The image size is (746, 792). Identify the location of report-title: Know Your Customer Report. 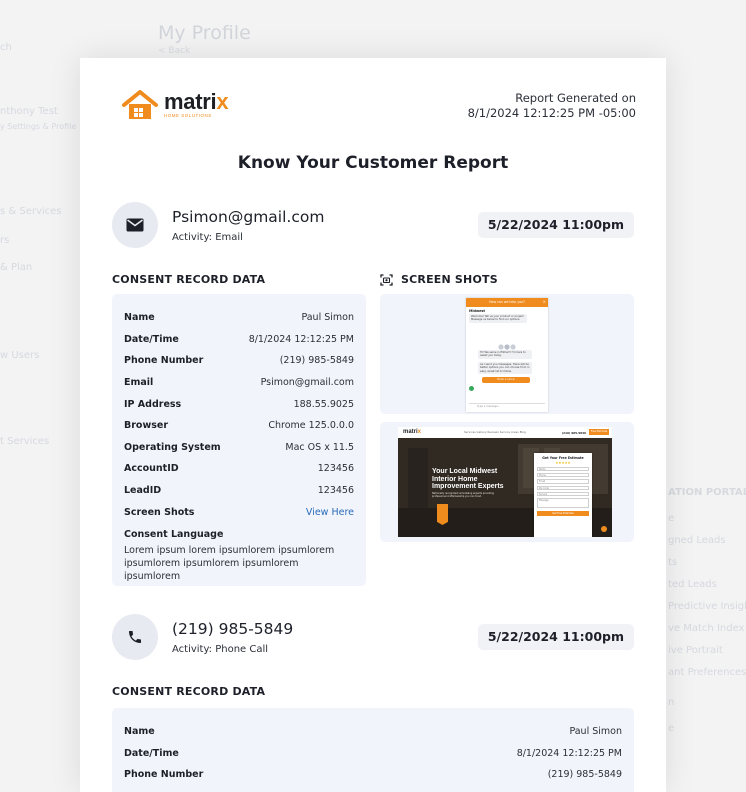
(373, 163).